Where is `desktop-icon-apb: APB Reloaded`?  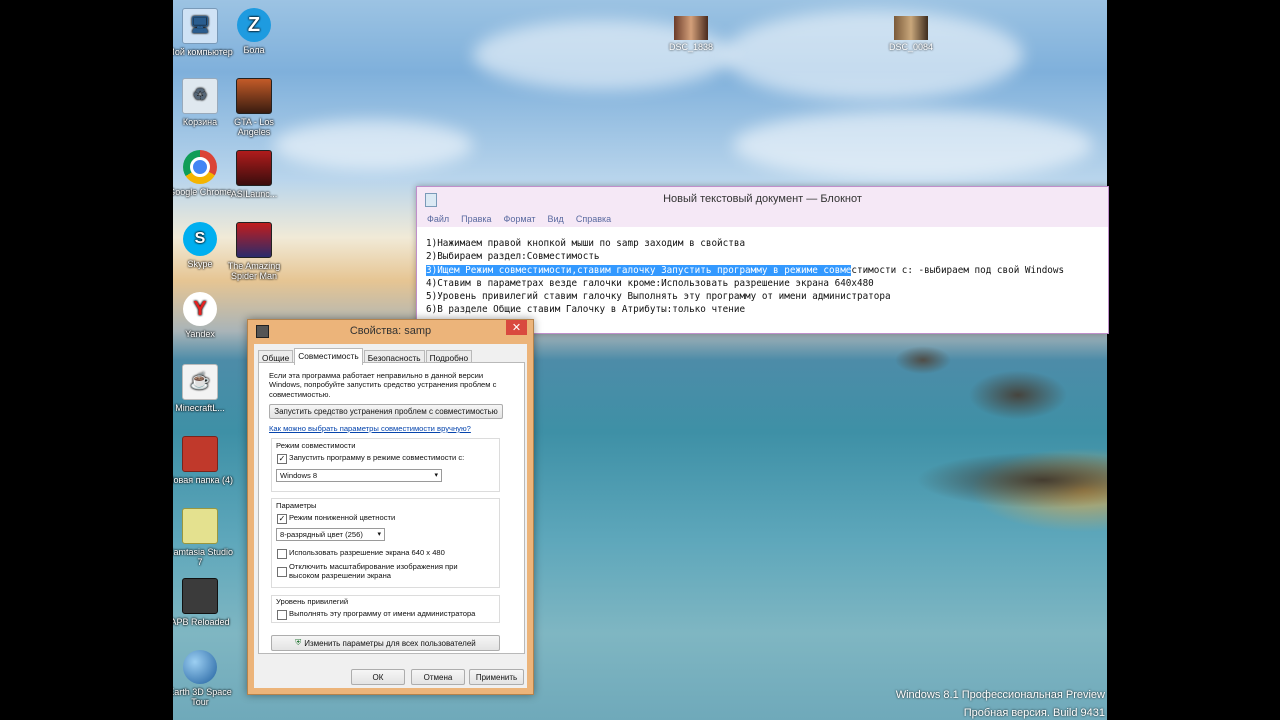 desktop-icon-apb: APB Reloaded is located at coordinates (204, 602).